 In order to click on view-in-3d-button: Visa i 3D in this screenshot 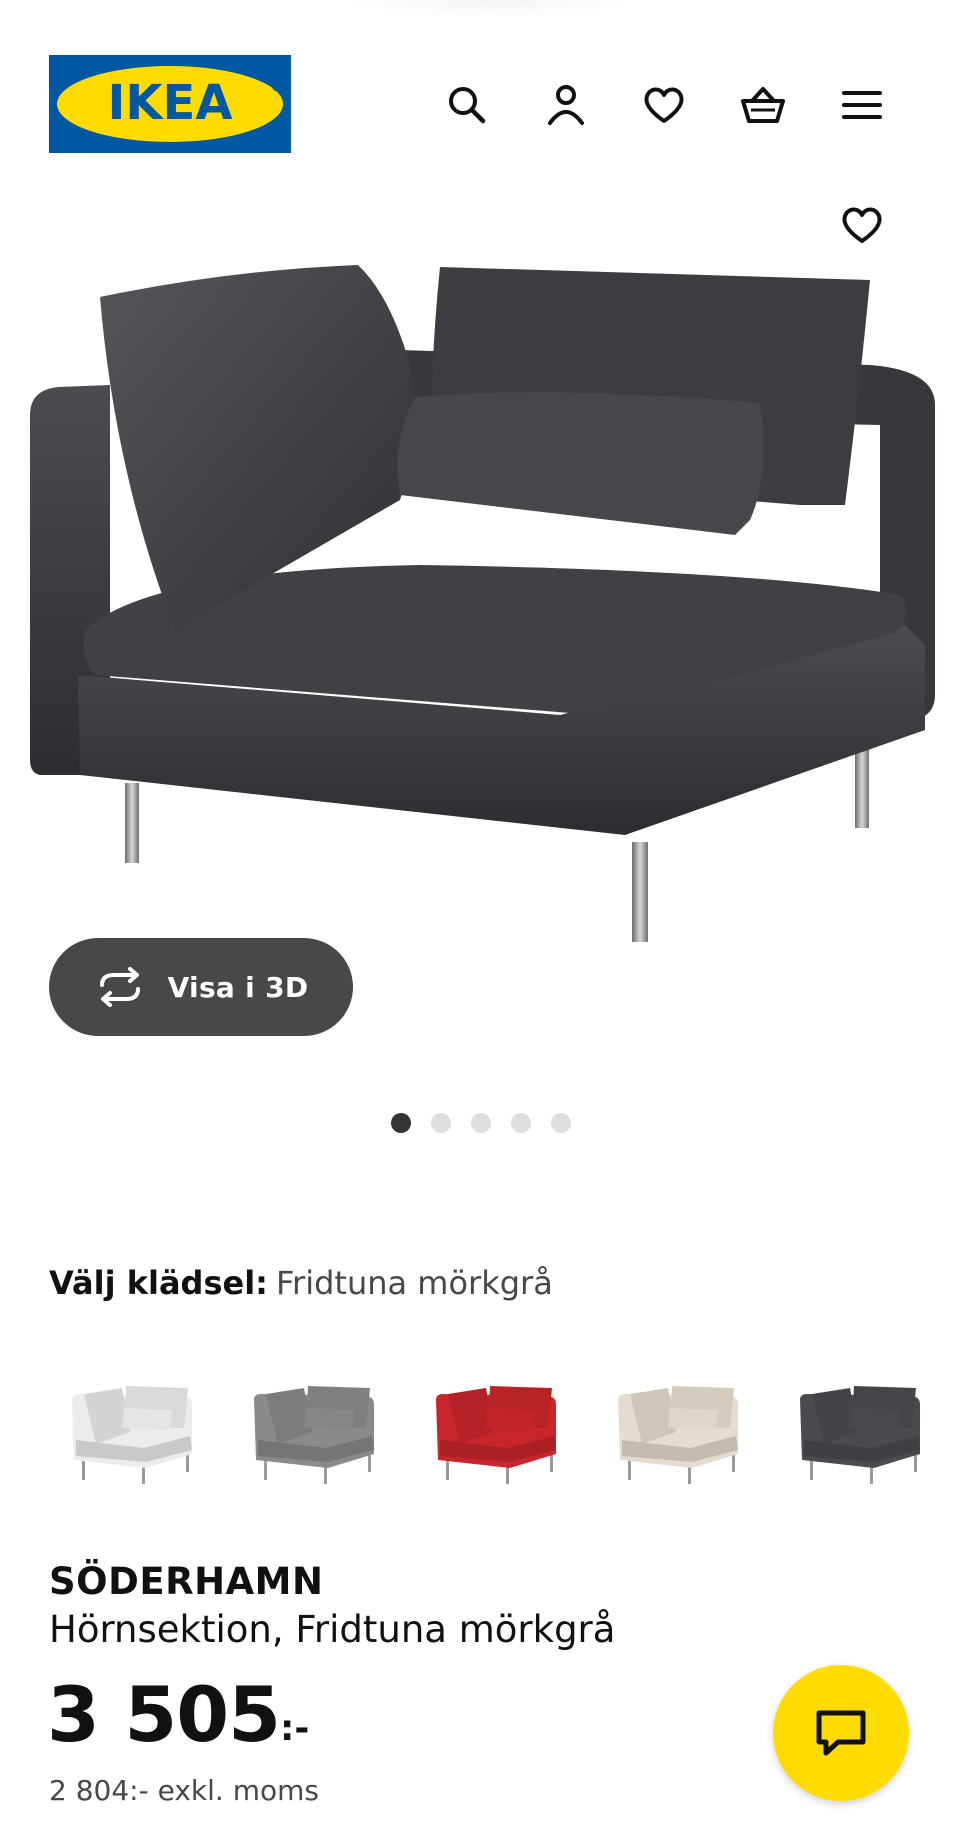, I will do `click(201, 987)`.